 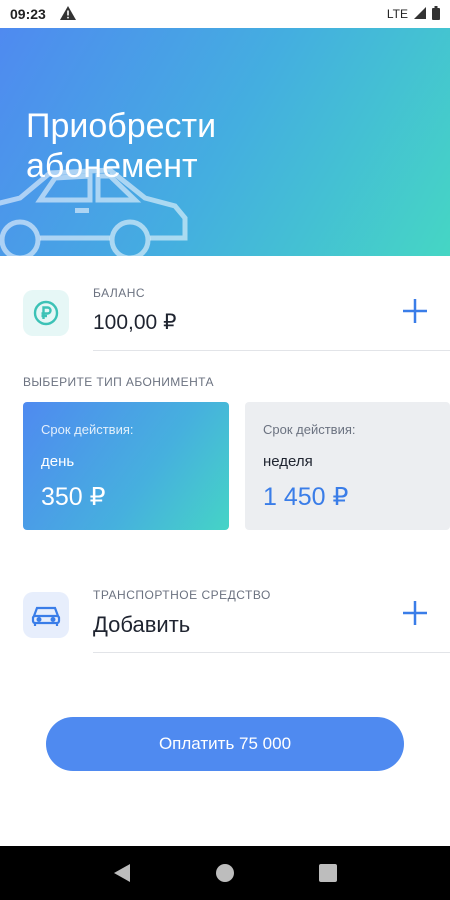 I want to click on card-price: 1 450 ₽, so click(x=306, y=497).